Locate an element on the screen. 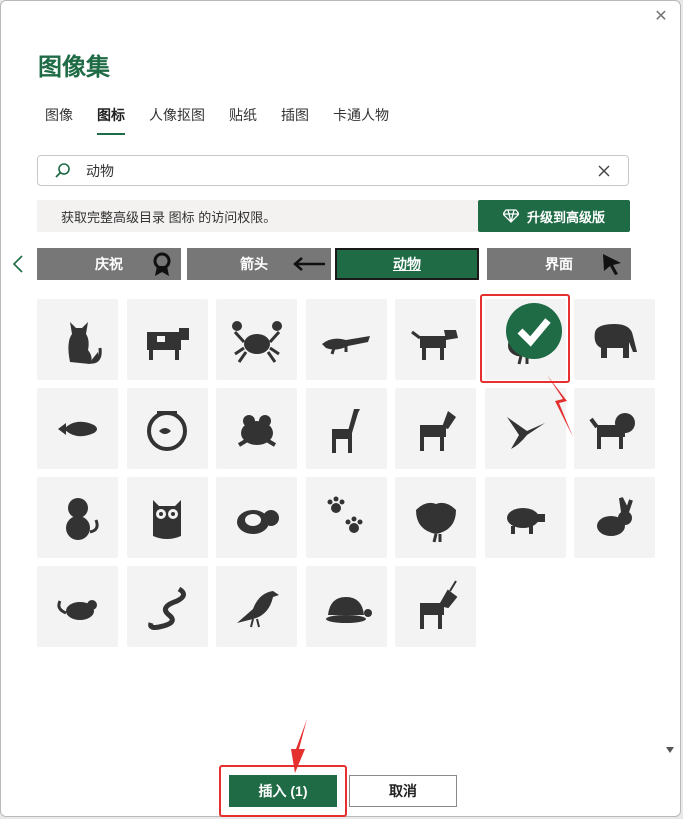  arrow-left-icon is located at coordinates (309, 264).